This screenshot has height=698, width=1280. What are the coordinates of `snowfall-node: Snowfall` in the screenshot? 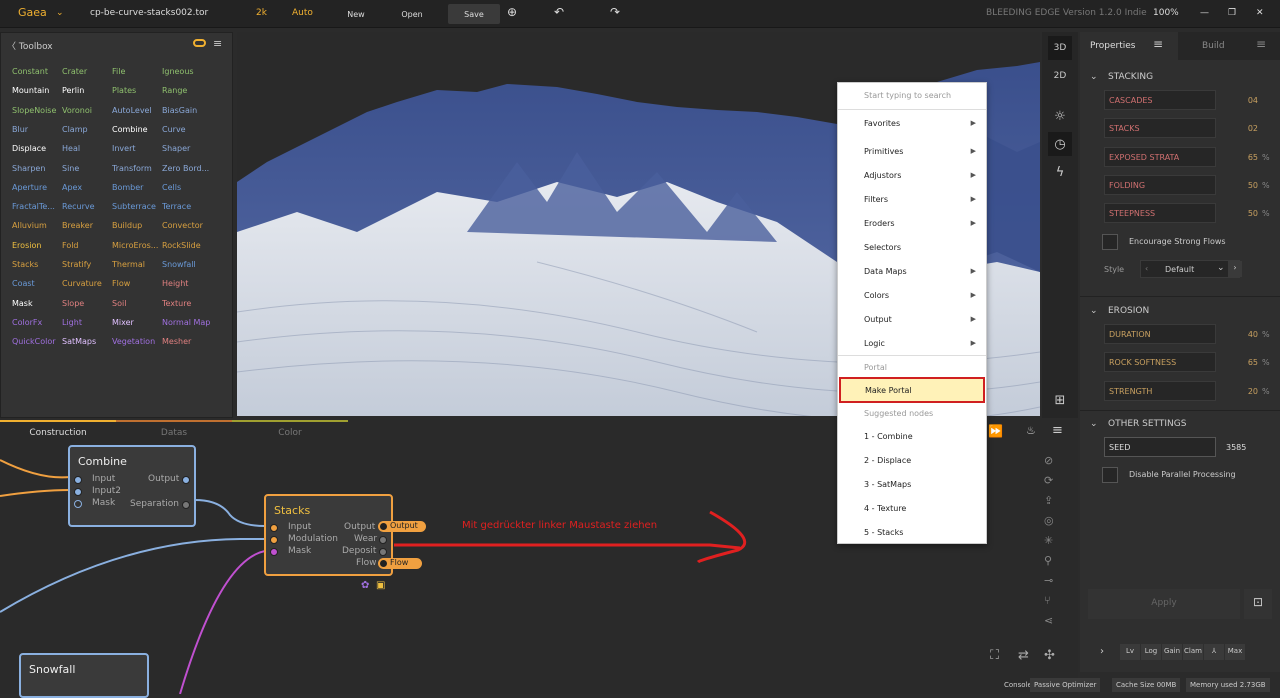 It's located at (84, 675).